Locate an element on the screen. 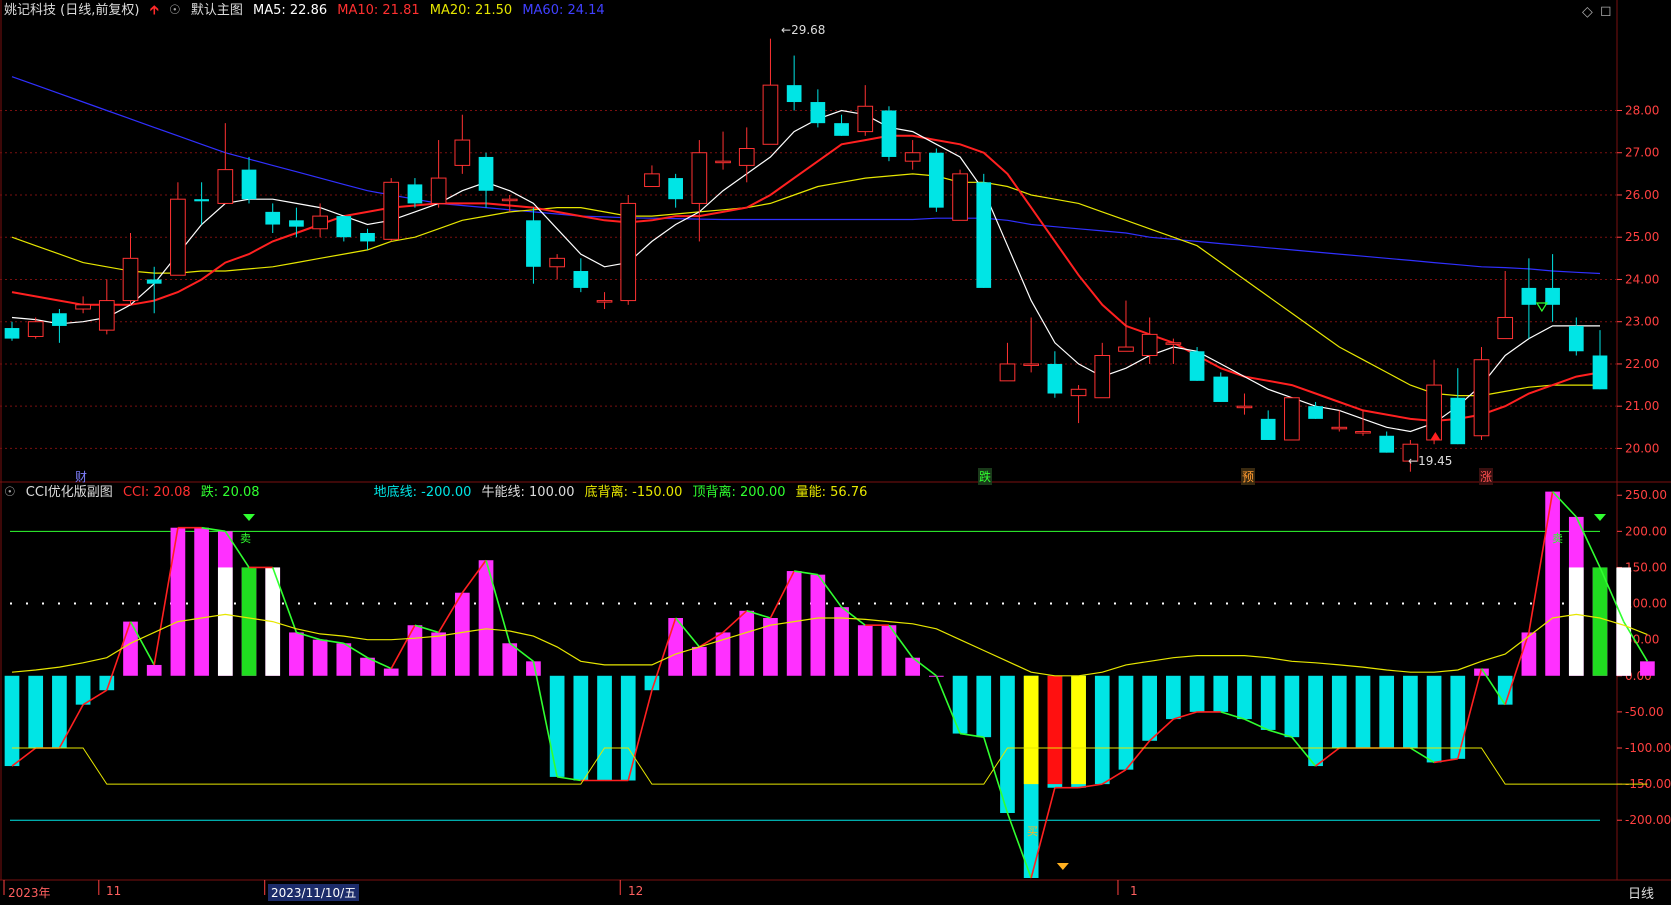 This screenshot has width=1671, height=905. marker-yu: 预 is located at coordinates (1248, 476).